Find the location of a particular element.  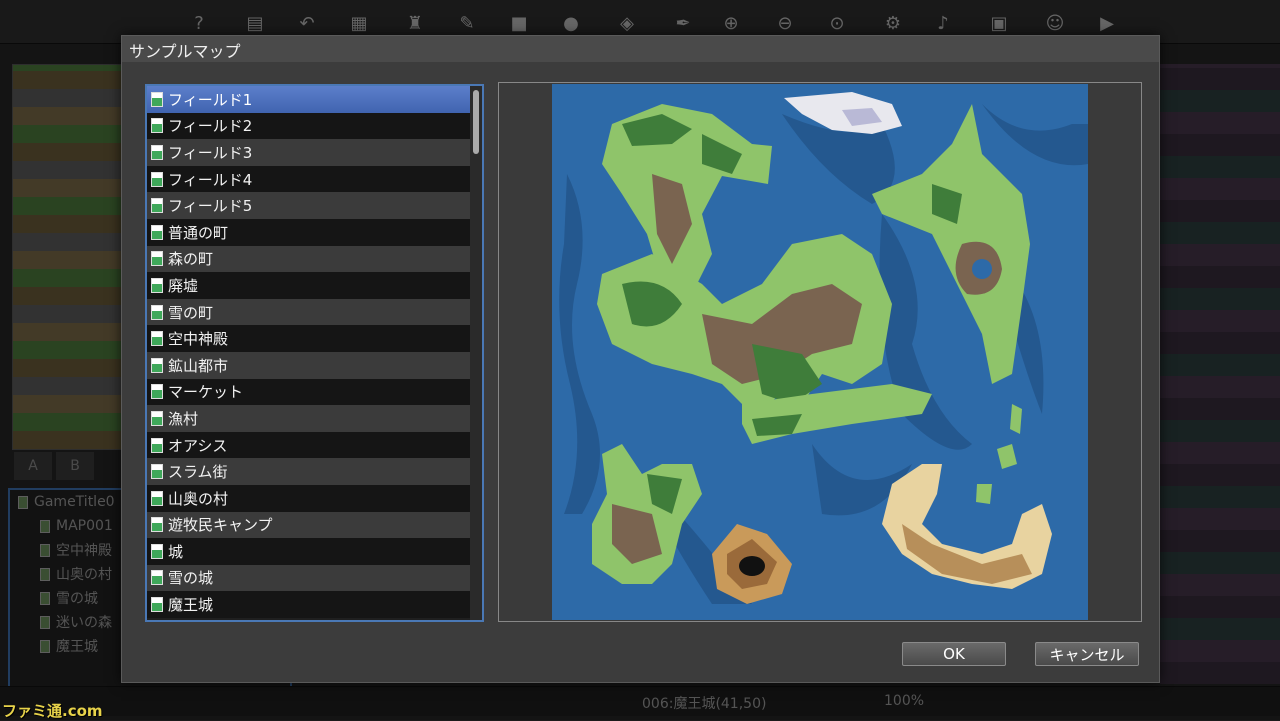

ok-button: OK is located at coordinates (954, 654).